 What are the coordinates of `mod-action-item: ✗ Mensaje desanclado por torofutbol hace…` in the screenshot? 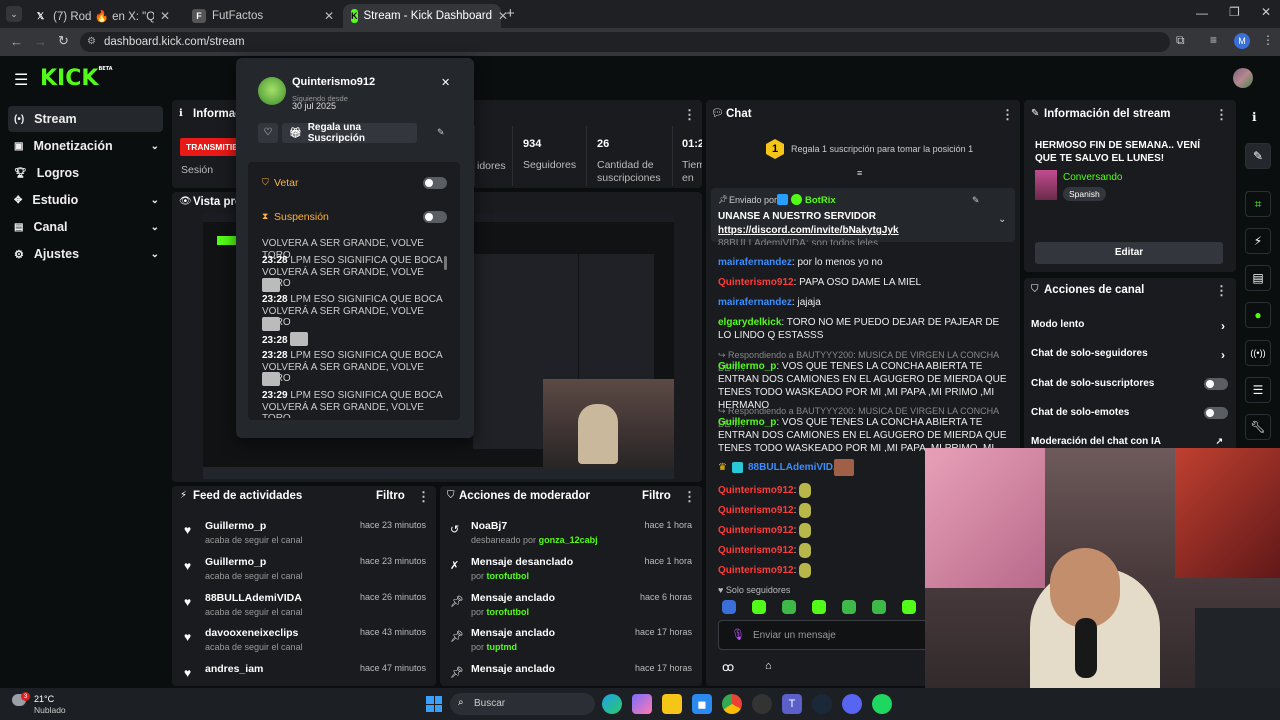 It's located at (572, 571).